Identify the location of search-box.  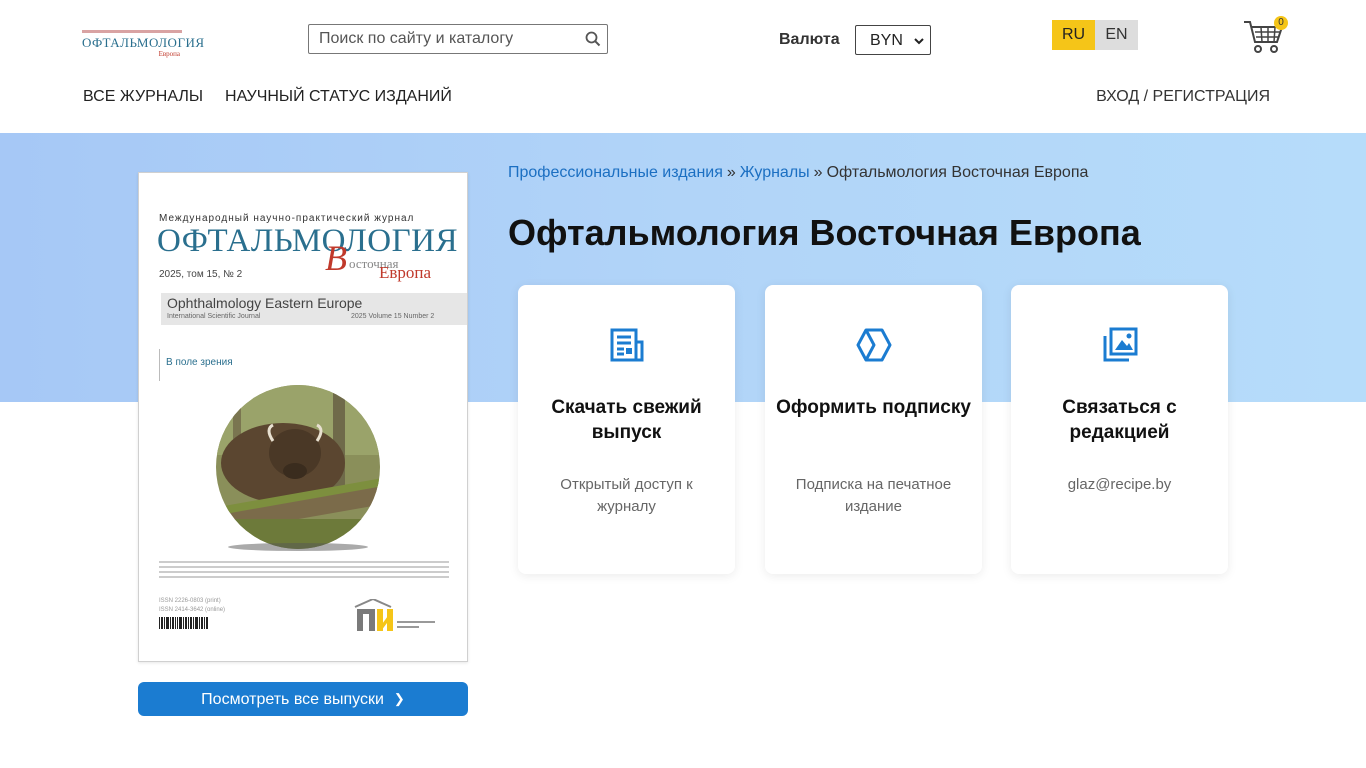
(458, 39).